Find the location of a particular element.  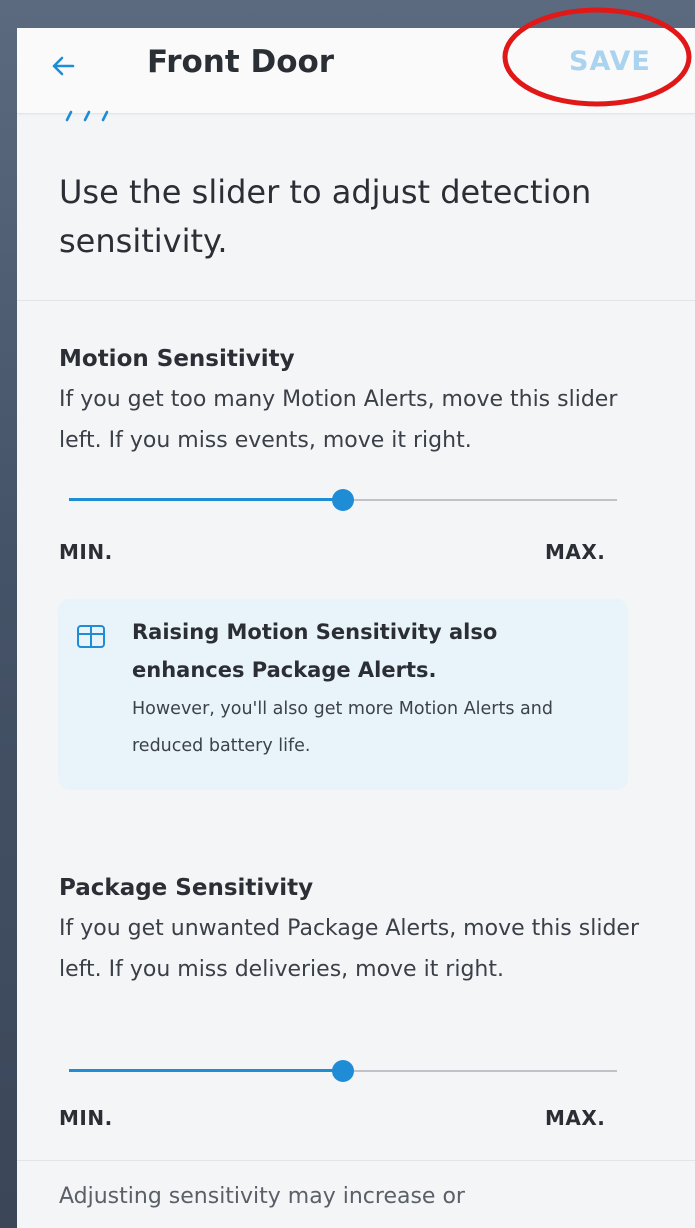

motion-waves-icon is located at coordinates (87, 116).